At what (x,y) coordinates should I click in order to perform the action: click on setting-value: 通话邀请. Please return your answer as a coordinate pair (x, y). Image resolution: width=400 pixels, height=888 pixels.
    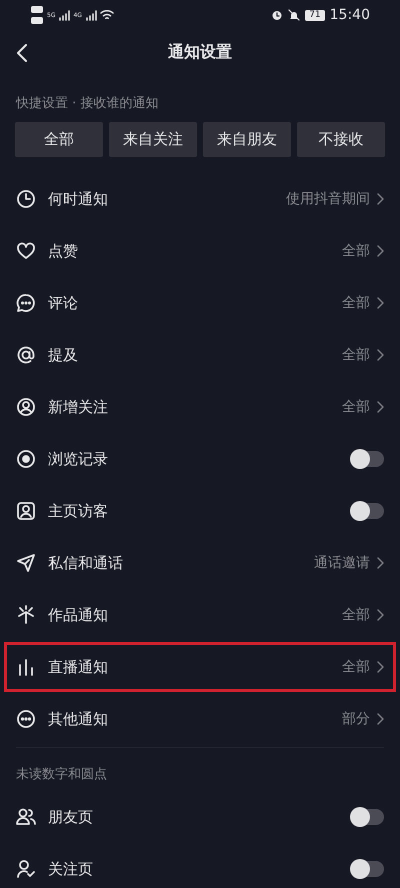
    Looking at the image, I should click on (342, 563).